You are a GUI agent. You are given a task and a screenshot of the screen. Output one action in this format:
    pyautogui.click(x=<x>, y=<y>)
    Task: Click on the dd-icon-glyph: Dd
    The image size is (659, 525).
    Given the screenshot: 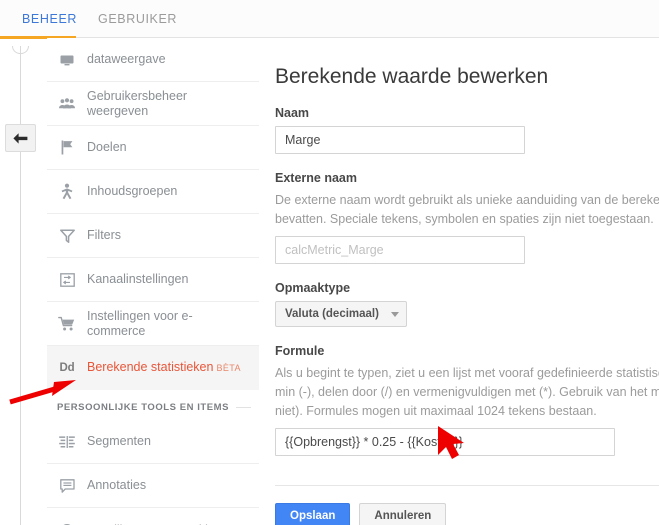 What is the action you would take?
    pyautogui.click(x=67, y=368)
    